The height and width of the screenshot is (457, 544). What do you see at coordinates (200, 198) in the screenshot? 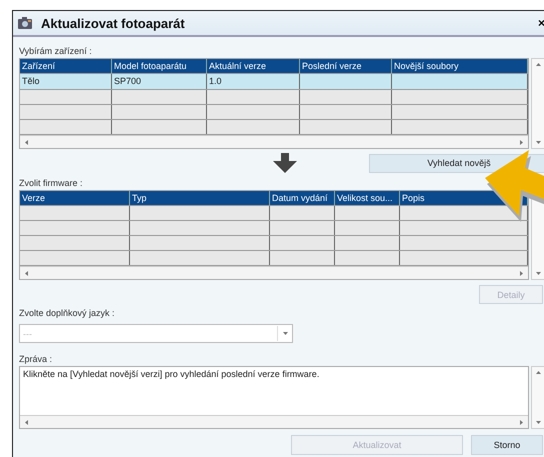
I see `column-header: Typ` at bounding box center [200, 198].